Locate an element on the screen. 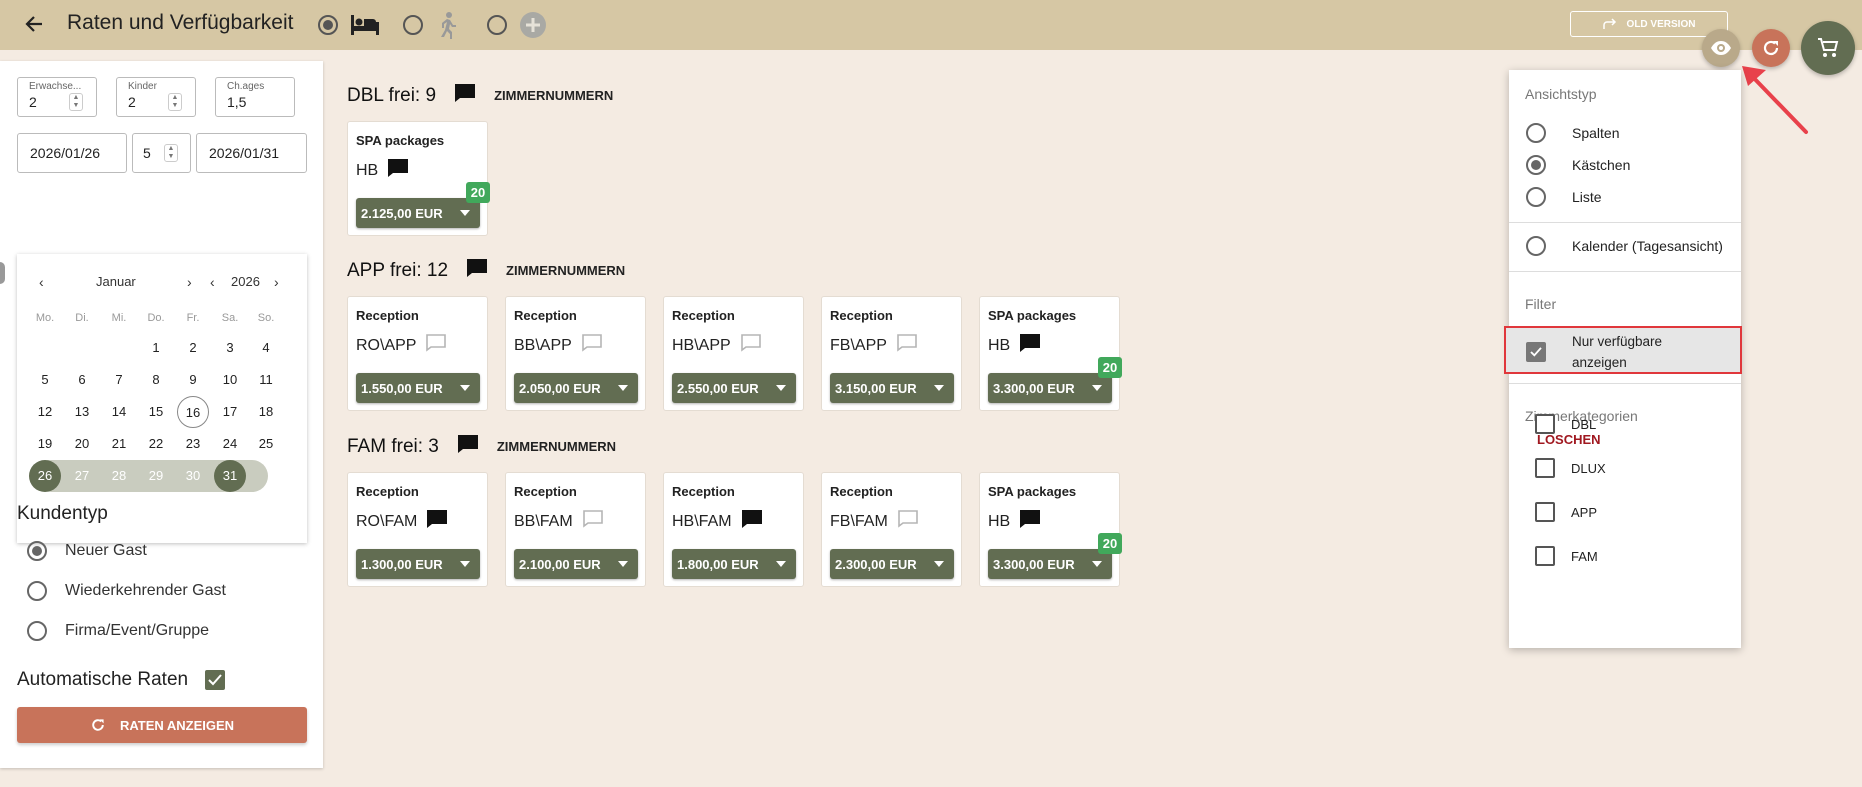 Image resolution: width=1862 pixels, height=787 pixels. old-version-button: OLD VERSION is located at coordinates (1649, 24).